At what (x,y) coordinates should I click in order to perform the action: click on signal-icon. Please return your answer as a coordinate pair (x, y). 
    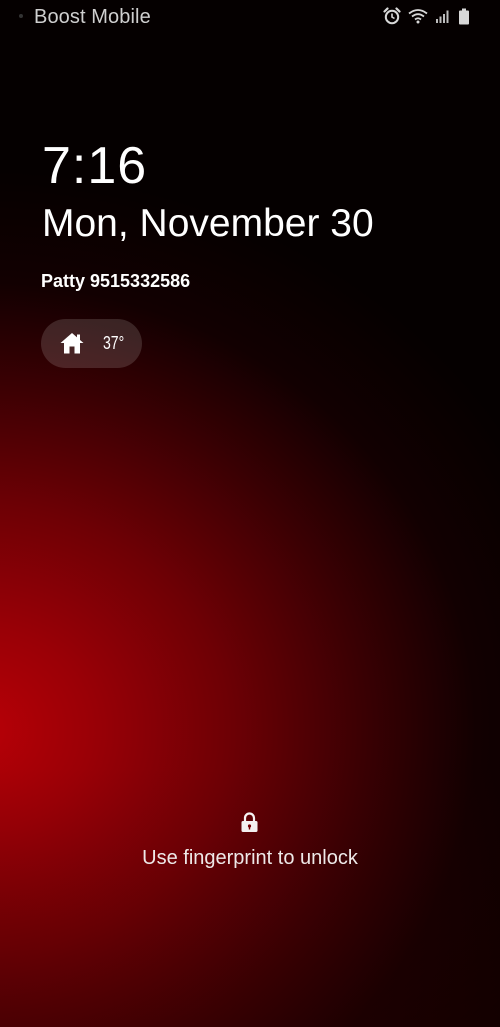
    Looking at the image, I should click on (443, 16).